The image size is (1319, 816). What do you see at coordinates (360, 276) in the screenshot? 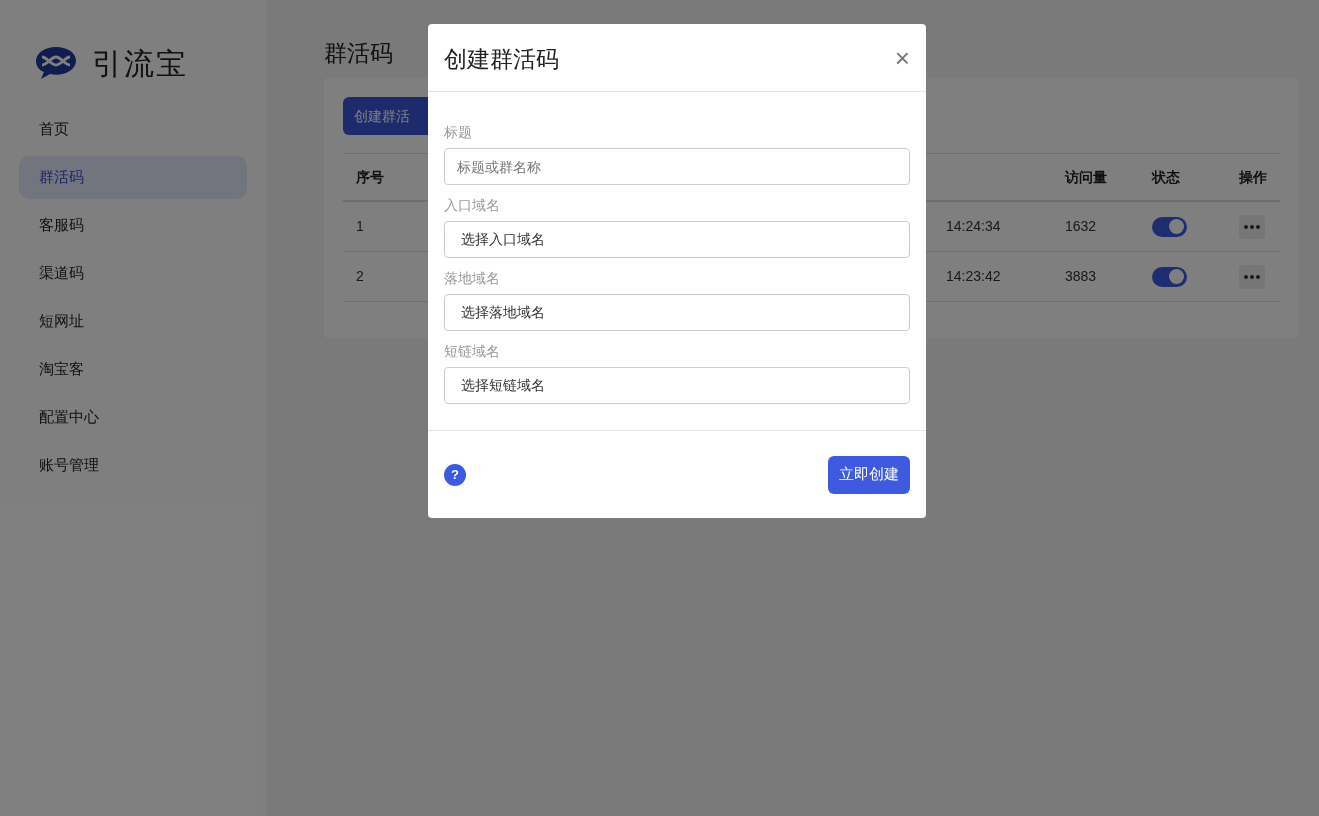
I see `table-cell-text: 2` at bounding box center [360, 276].